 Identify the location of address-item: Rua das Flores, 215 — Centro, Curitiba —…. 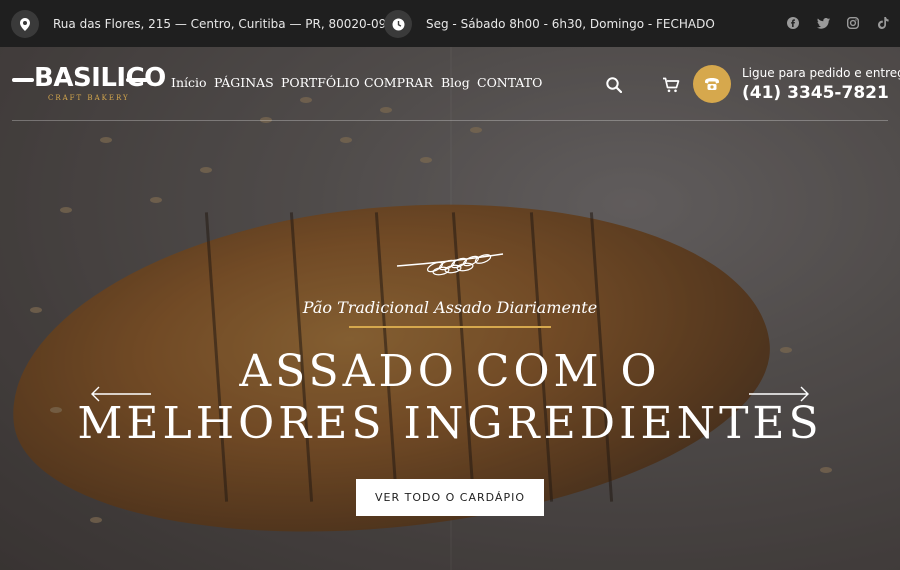
(202, 24).